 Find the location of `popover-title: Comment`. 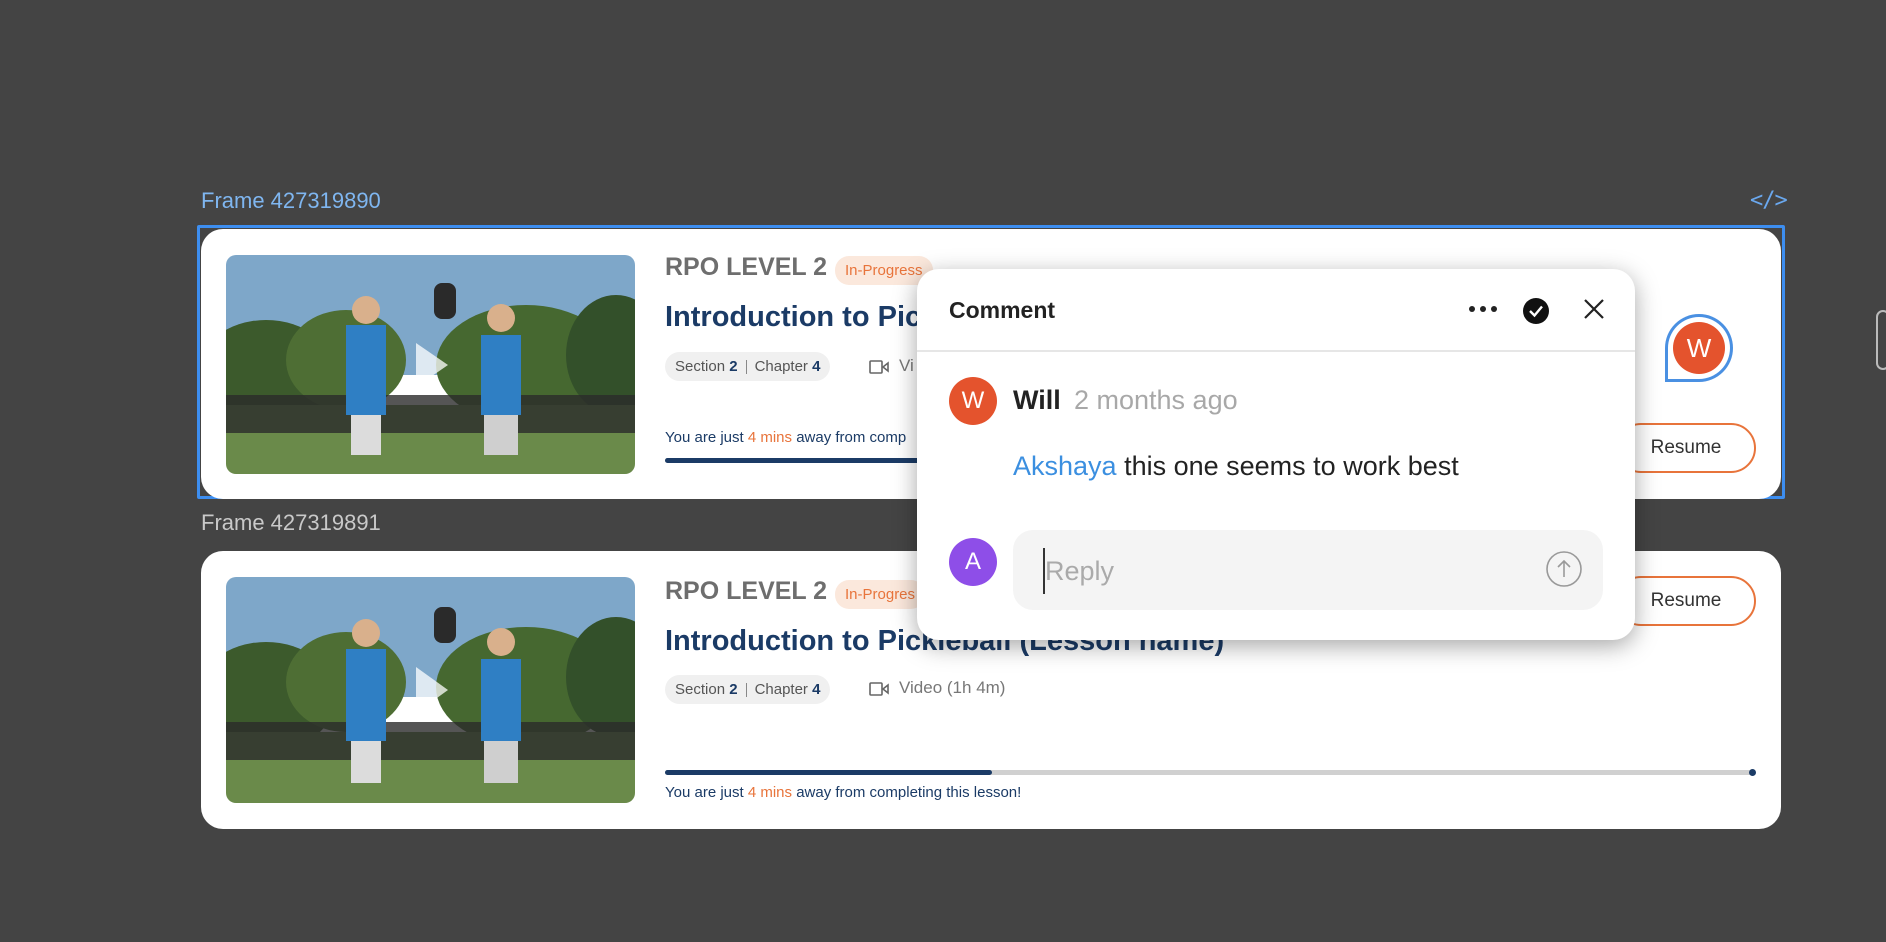

popover-title: Comment is located at coordinates (1002, 310).